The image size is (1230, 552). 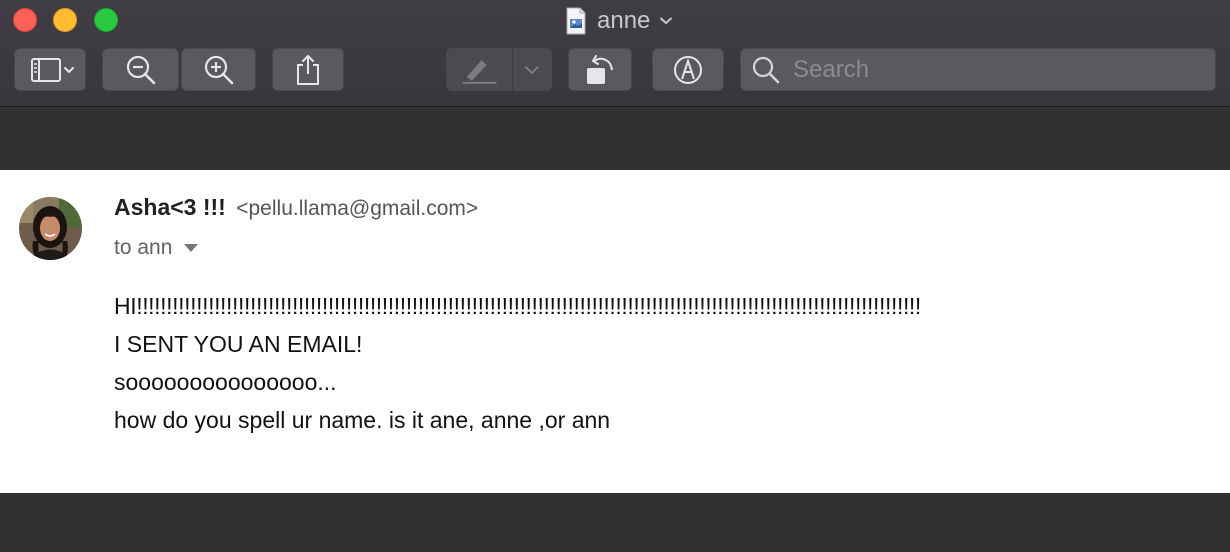 I want to click on recipient-text: to ann, so click(x=143, y=247).